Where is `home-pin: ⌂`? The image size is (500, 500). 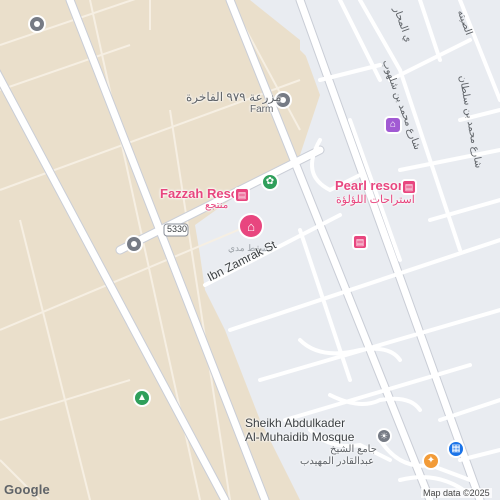 home-pin: ⌂ is located at coordinates (251, 226).